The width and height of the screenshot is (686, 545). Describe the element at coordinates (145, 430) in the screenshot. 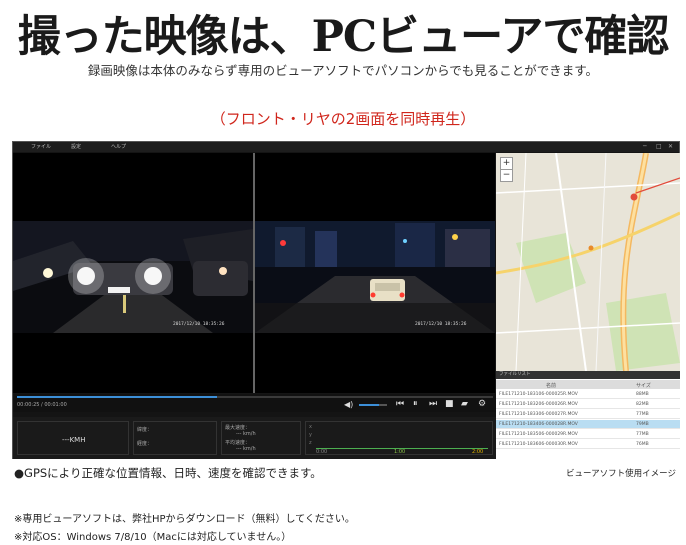

I see `latitude-label: 緯度：` at that location.